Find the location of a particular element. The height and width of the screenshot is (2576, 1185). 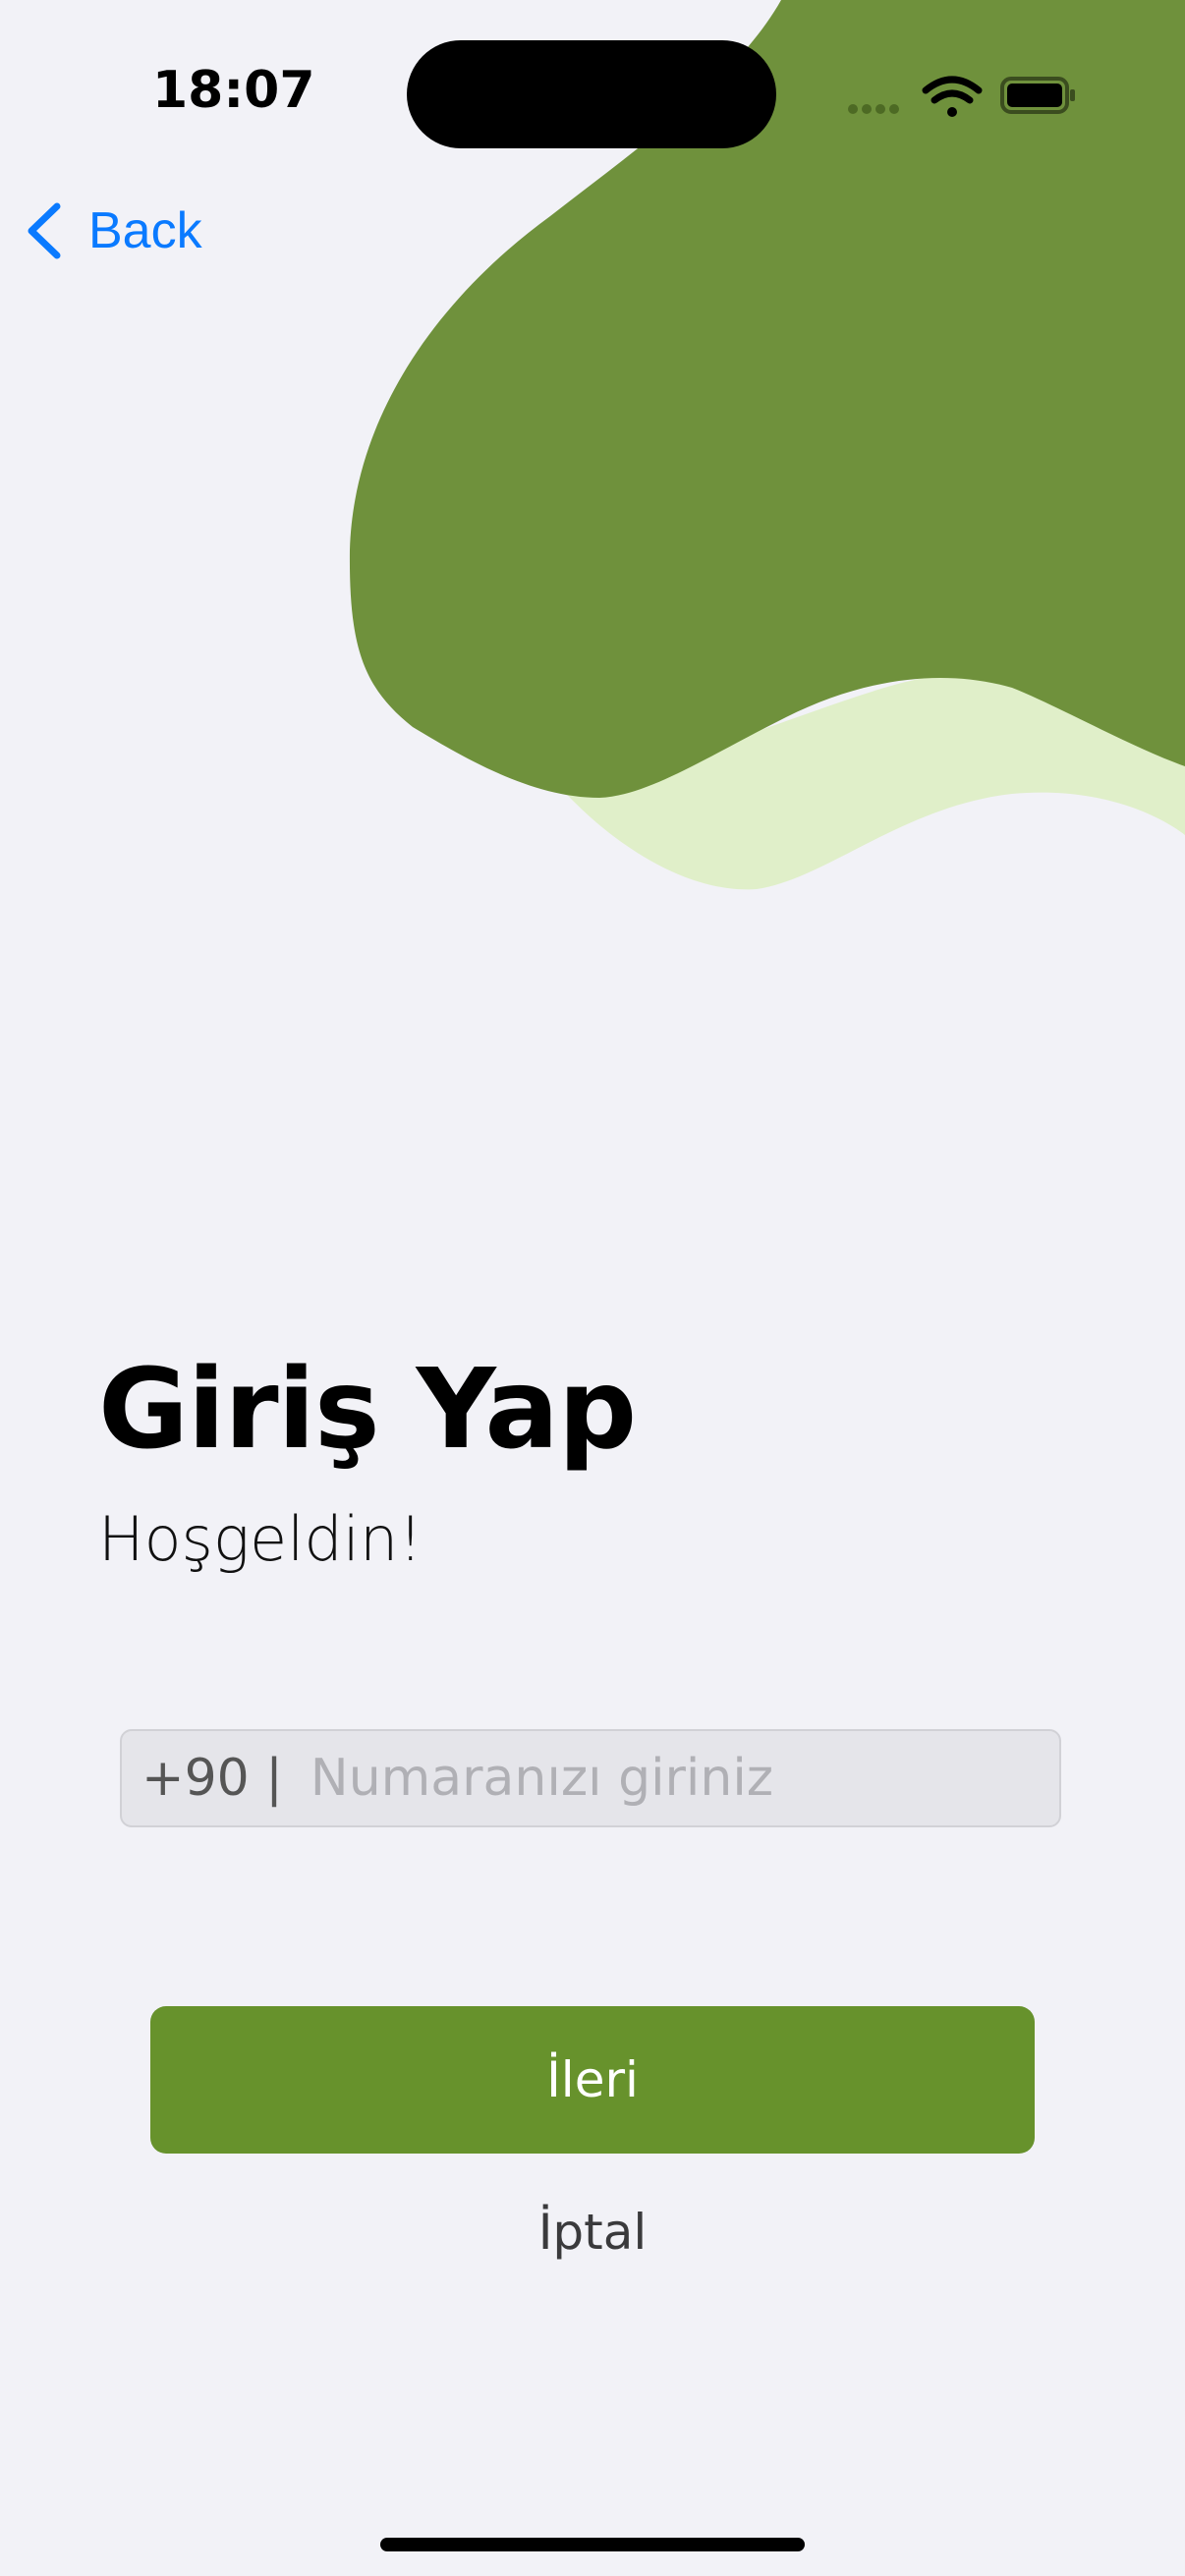

back-label: Back is located at coordinates (145, 230).